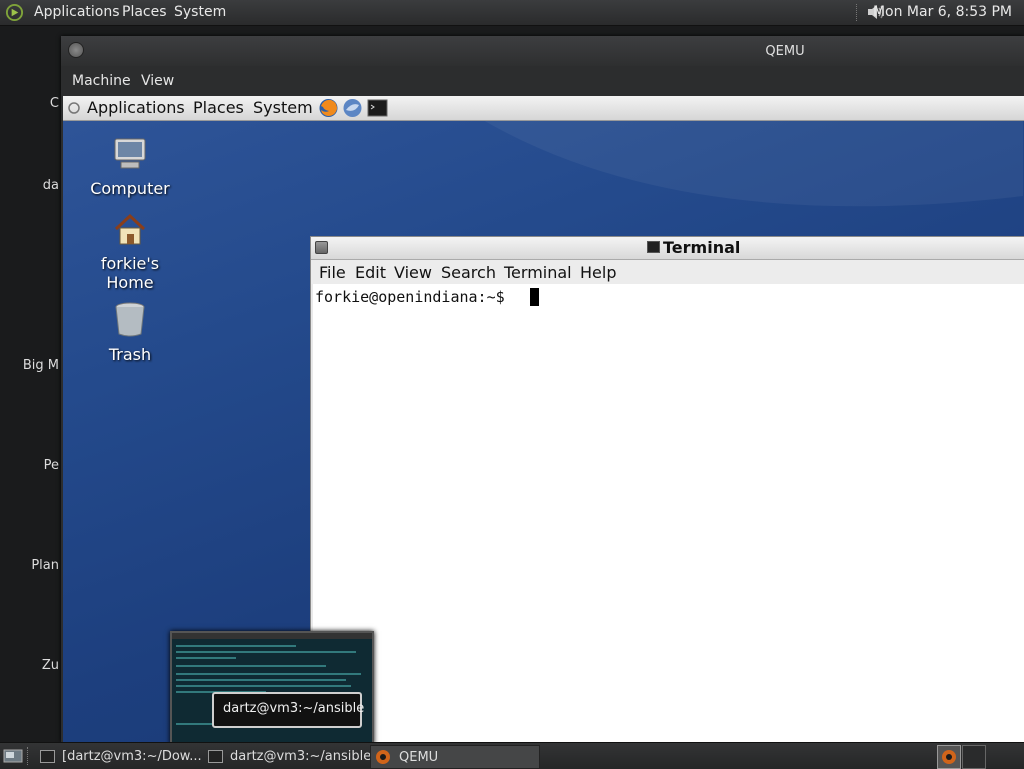 Image resolution: width=1024 pixels, height=769 pixels. Describe the element at coordinates (328, 108) in the screenshot. I see `firefox-icon` at that location.